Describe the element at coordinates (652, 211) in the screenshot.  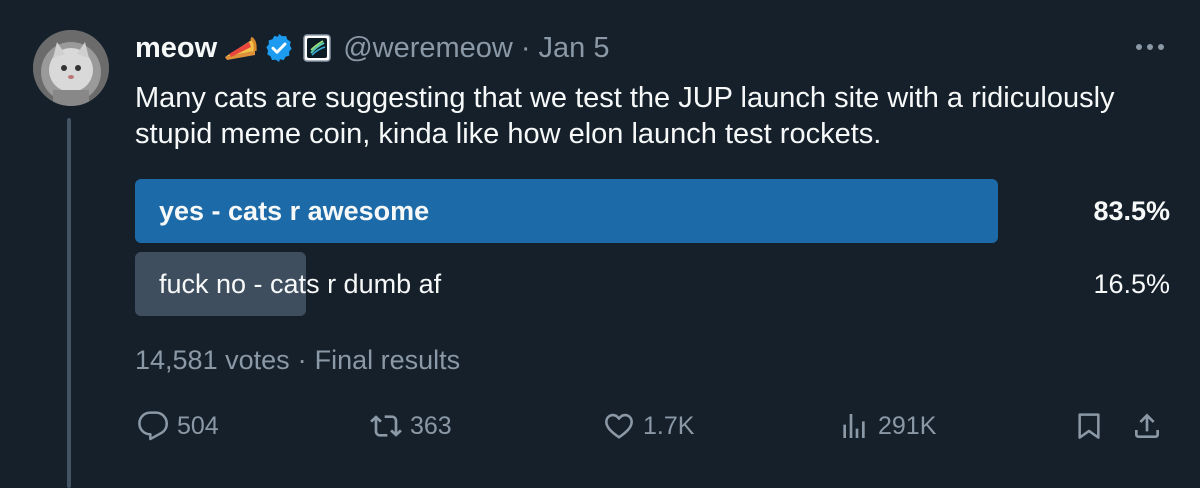
I see `poll-option: yes - cats r awesome 83.5%` at that location.